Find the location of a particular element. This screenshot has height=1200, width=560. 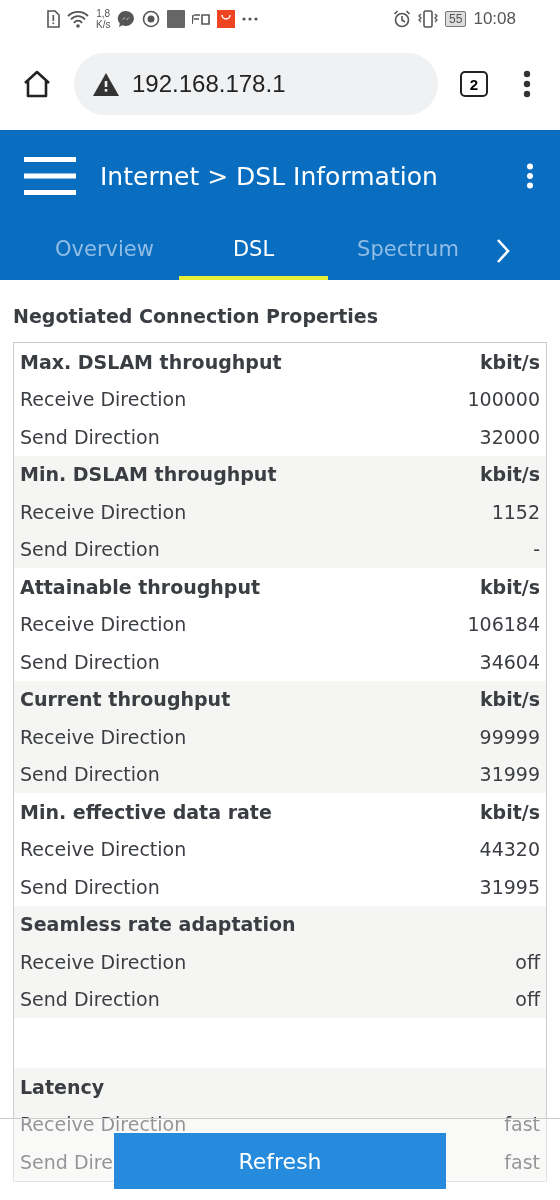

home-icon is located at coordinates (37, 84).